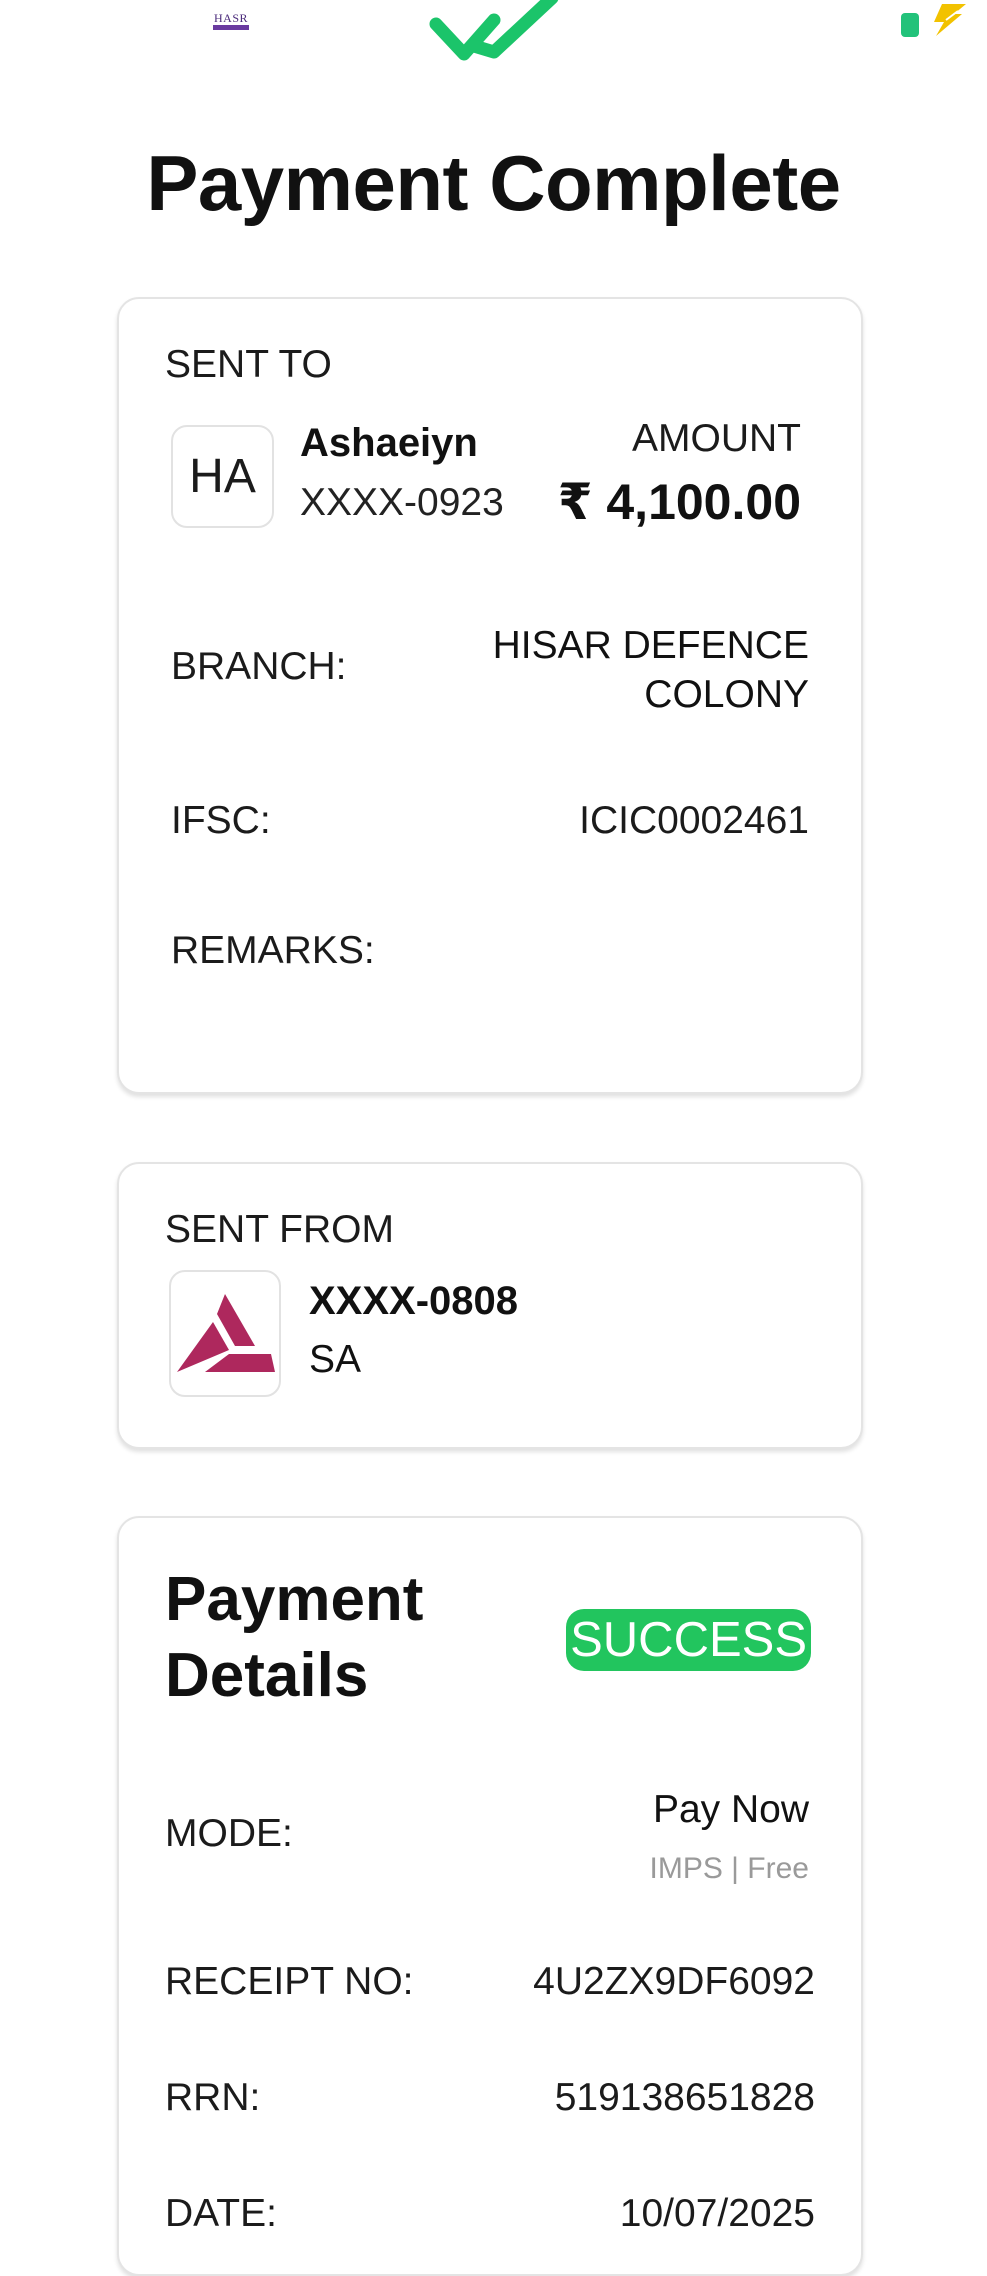  I want to click on battery-icon, so click(910, 25).